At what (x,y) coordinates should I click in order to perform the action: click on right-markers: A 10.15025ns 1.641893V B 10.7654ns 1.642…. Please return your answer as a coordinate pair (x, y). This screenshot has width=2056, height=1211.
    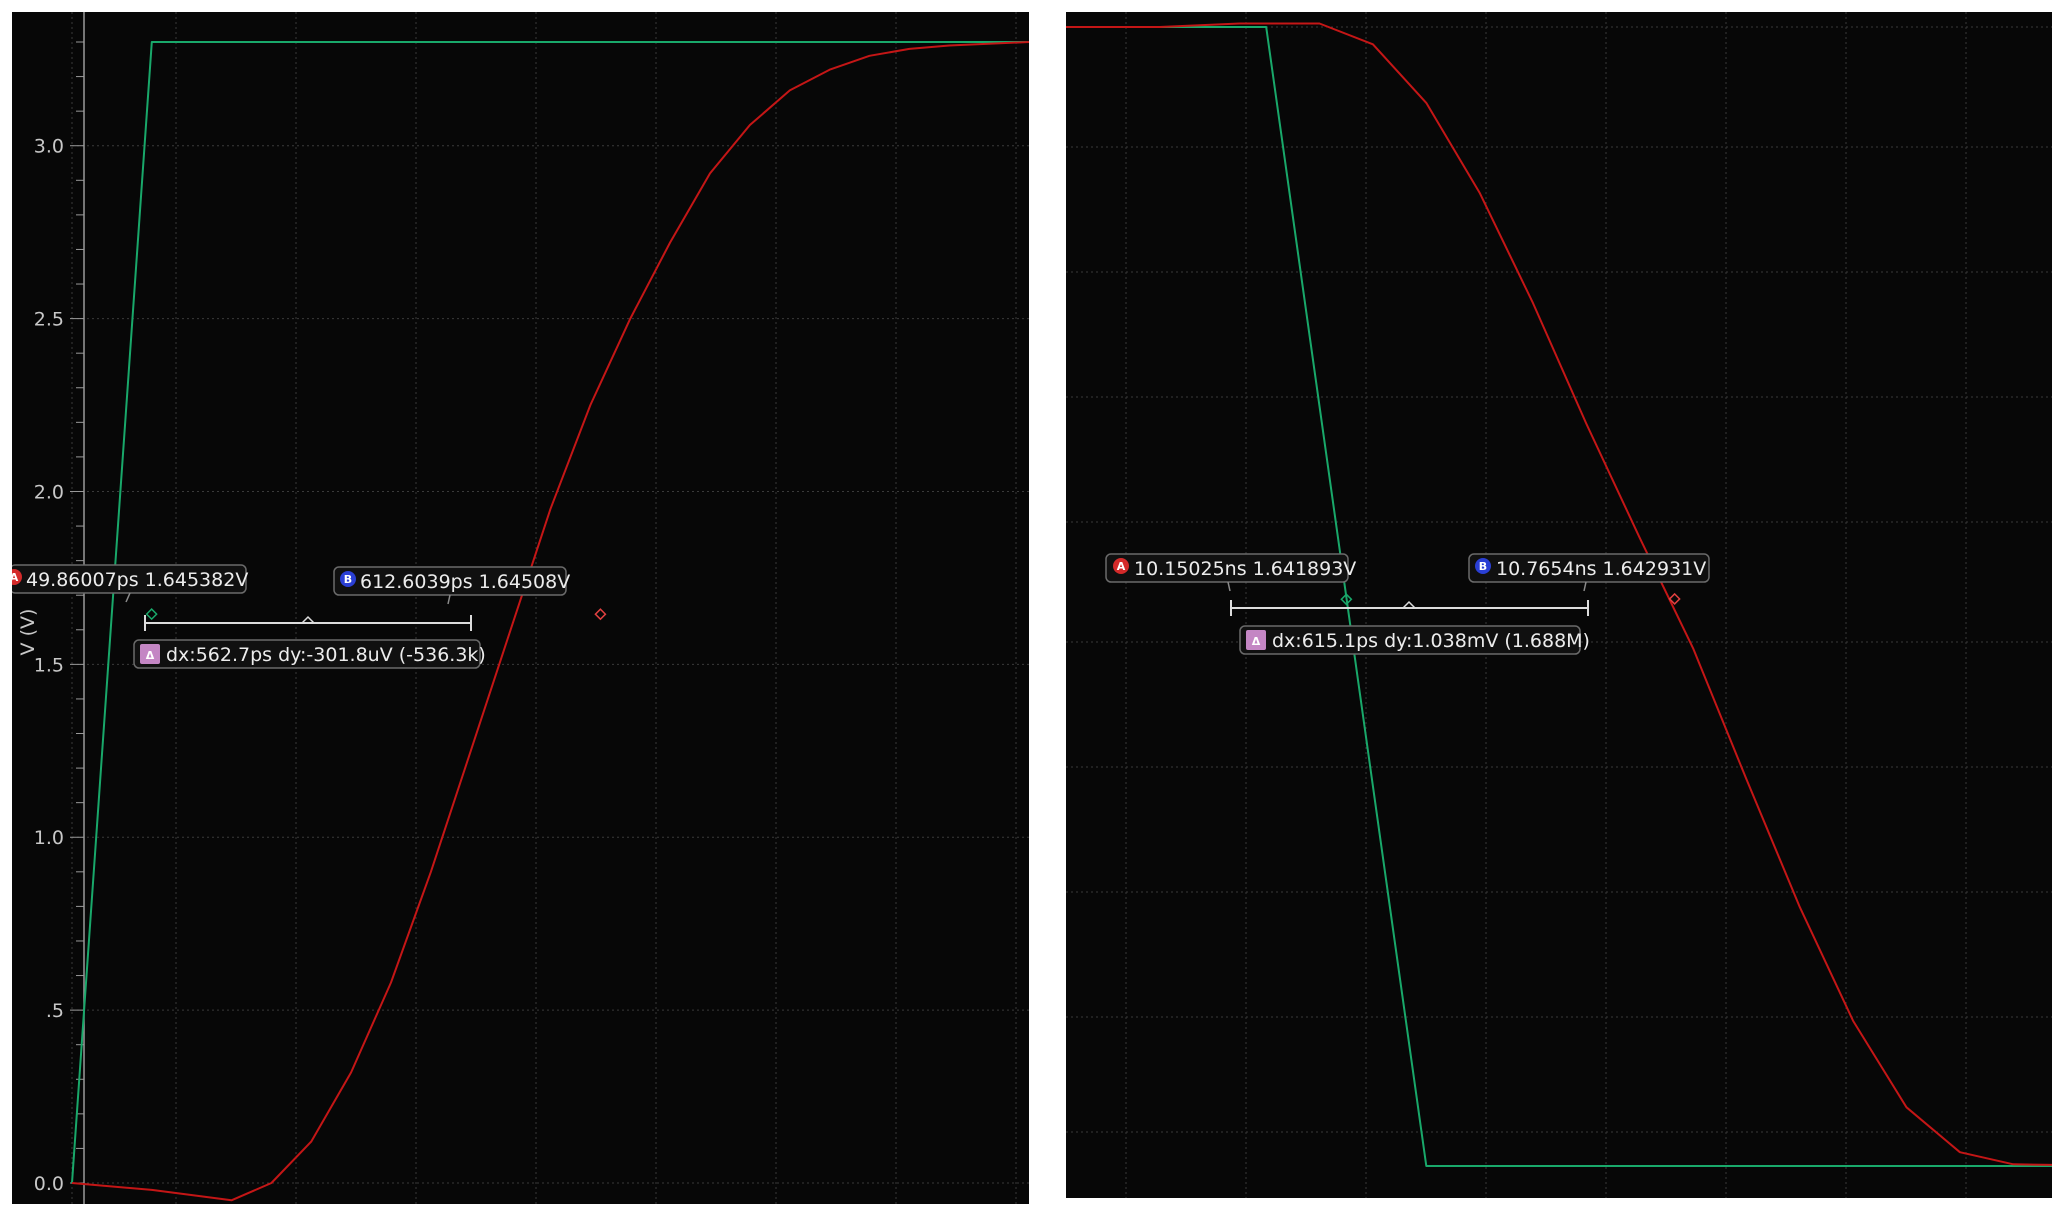
    Looking at the image, I should click on (1407, 604).